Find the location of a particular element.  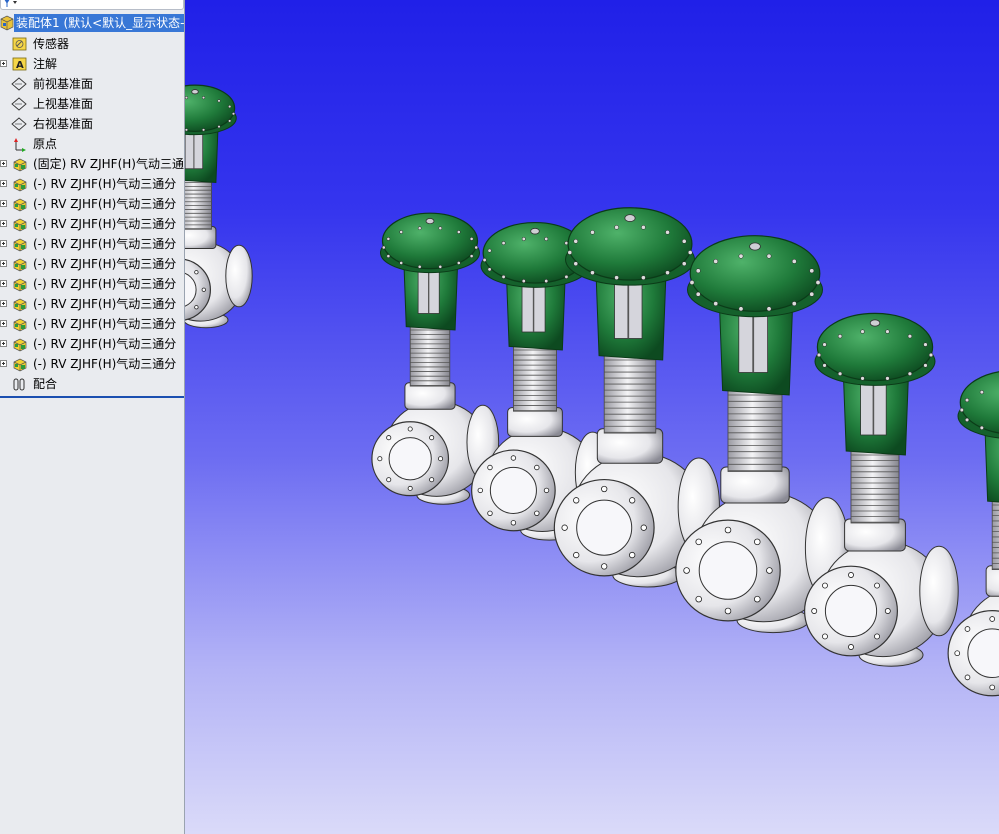

tree-item-label: 右视基准面 is located at coordinates (63, 124).